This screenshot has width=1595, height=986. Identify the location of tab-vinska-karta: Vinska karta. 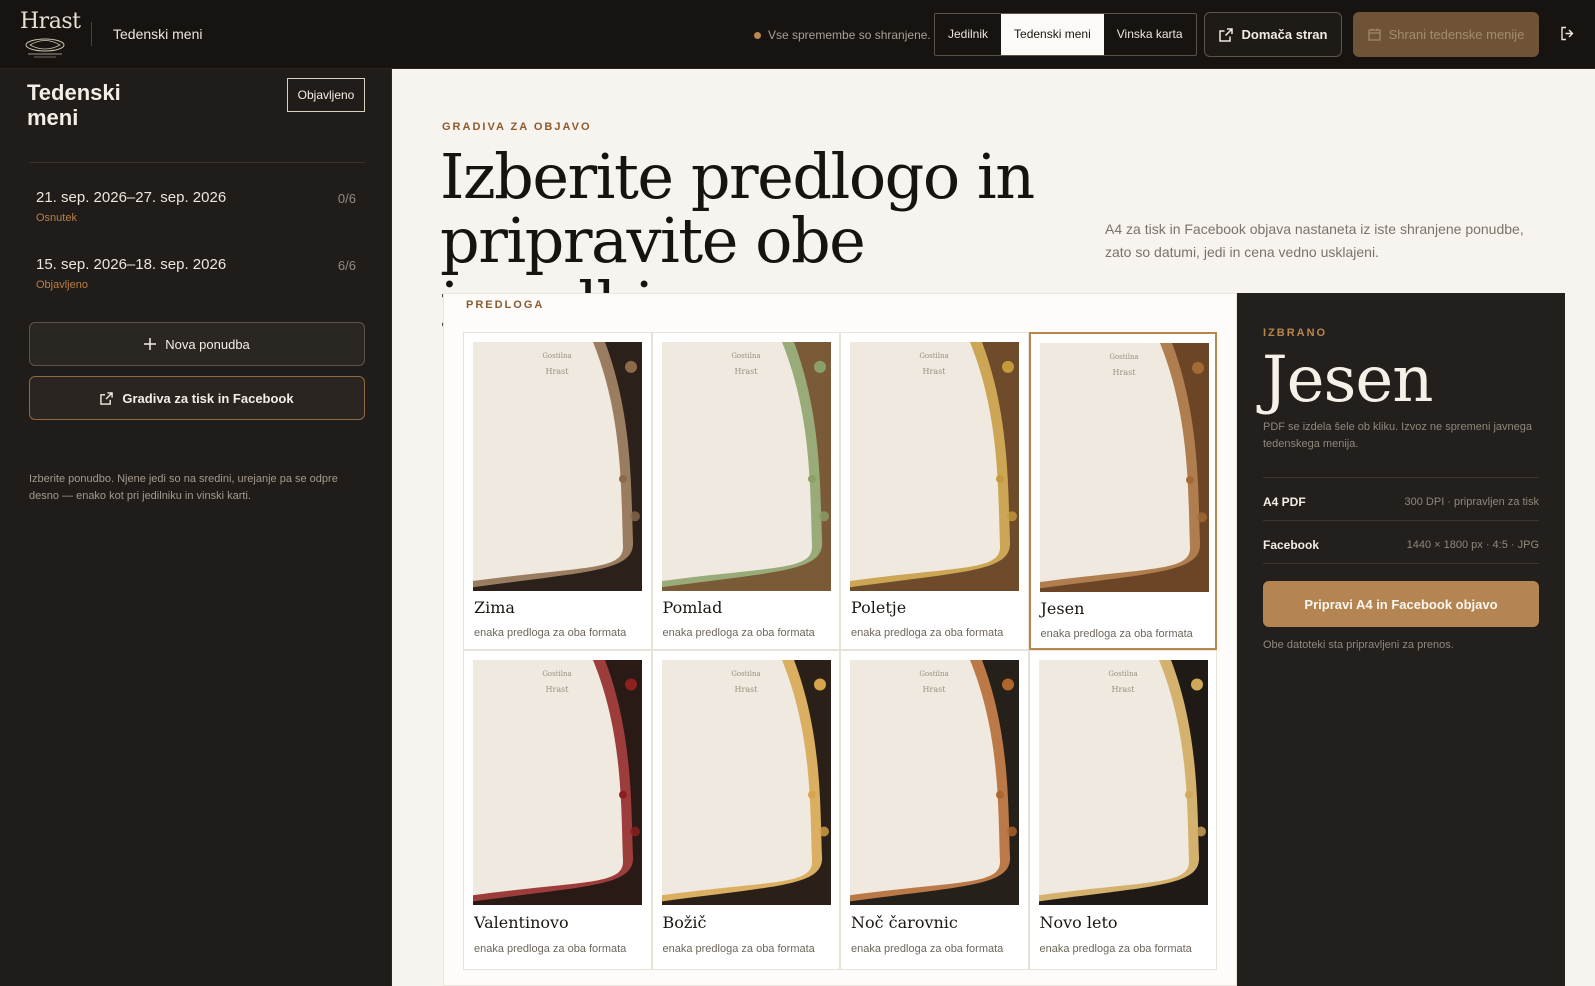
(1150, 34).